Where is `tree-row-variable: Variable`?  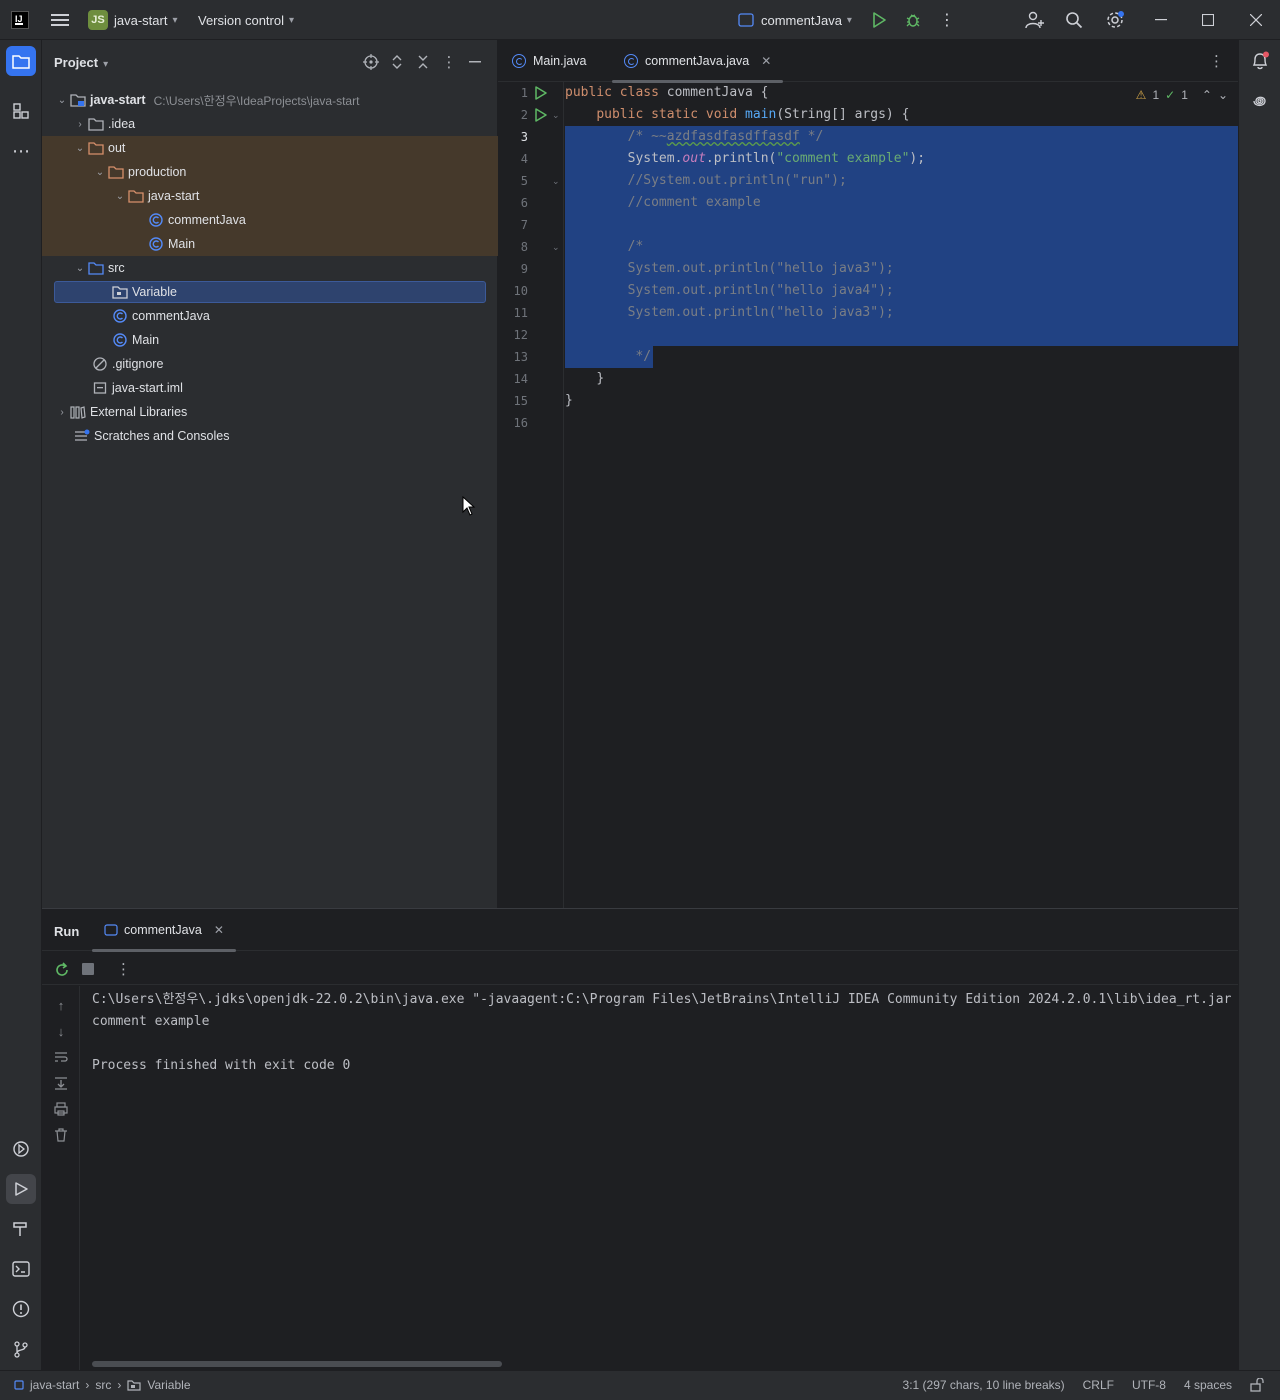
tree-row-variable: Variable is located at coordinates (270, 292).